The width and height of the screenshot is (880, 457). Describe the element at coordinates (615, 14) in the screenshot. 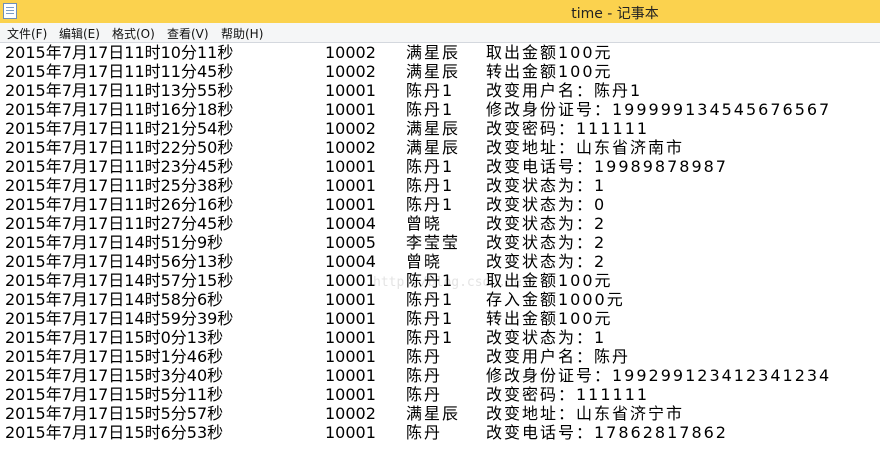

I see `window-title: time - 记事本` at that location.